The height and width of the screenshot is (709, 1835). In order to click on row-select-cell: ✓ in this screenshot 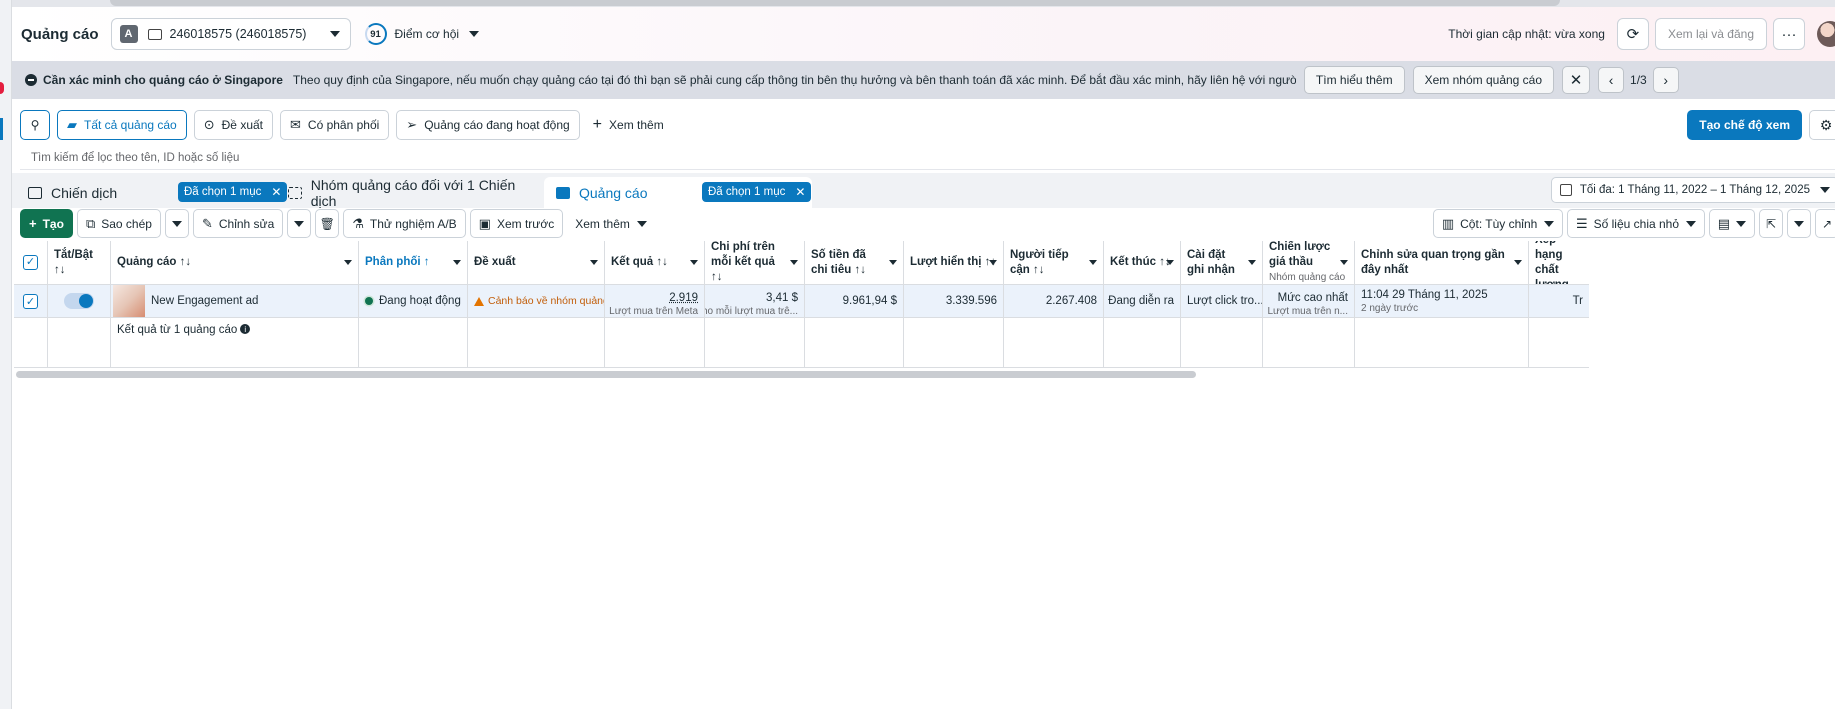, I will do `click(31, 301)`.